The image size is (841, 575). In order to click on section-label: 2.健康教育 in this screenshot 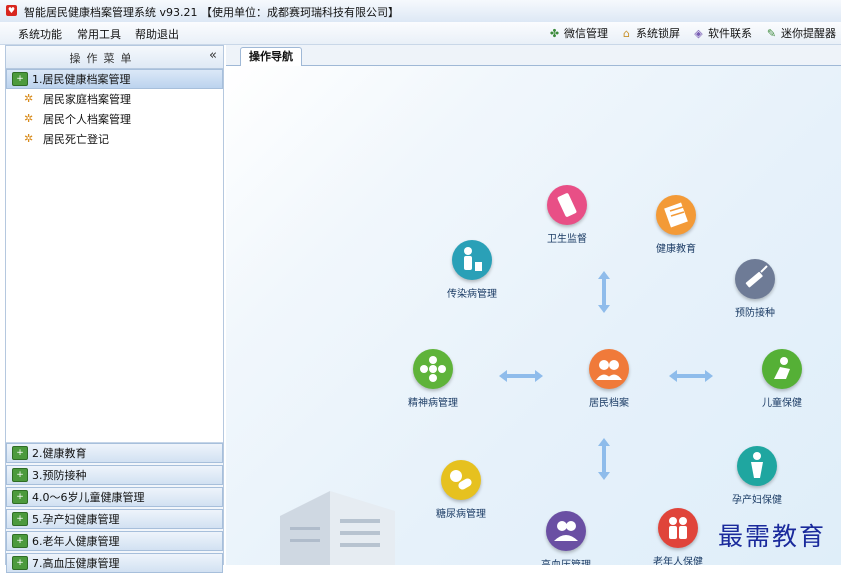, I will do `click(59, 453)`.